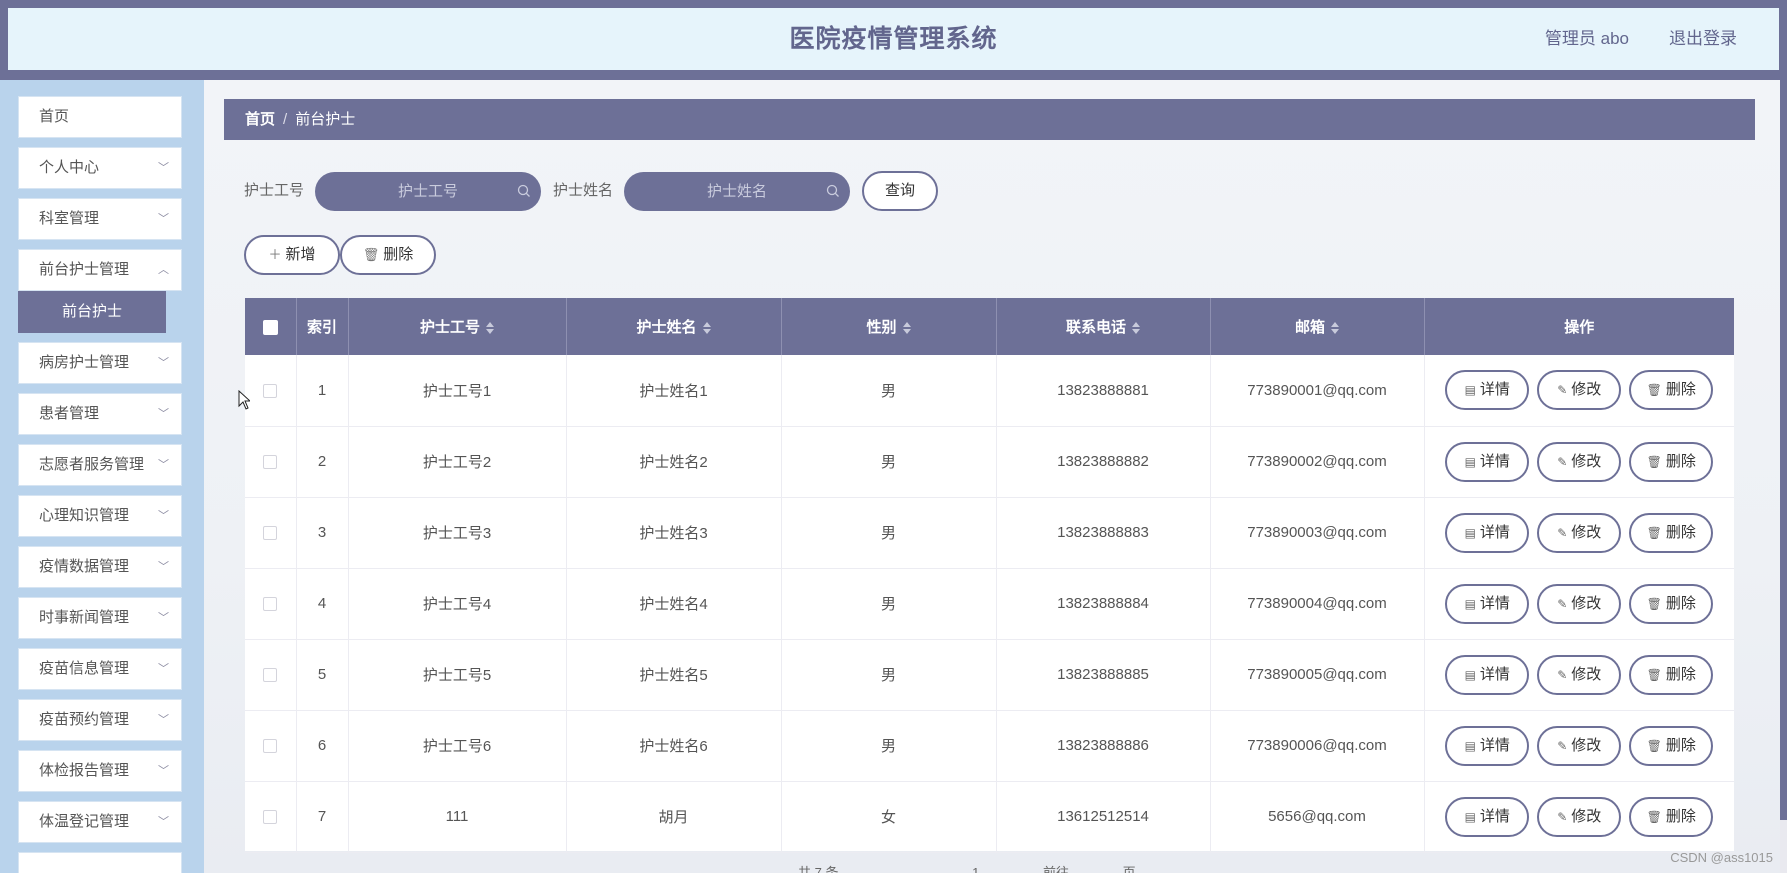  What do you see at coordinates (92, 312) in the screenshot?
I see `sidebar-subitem-front-nurse: 前台护士` at bounding box center [92, 312].